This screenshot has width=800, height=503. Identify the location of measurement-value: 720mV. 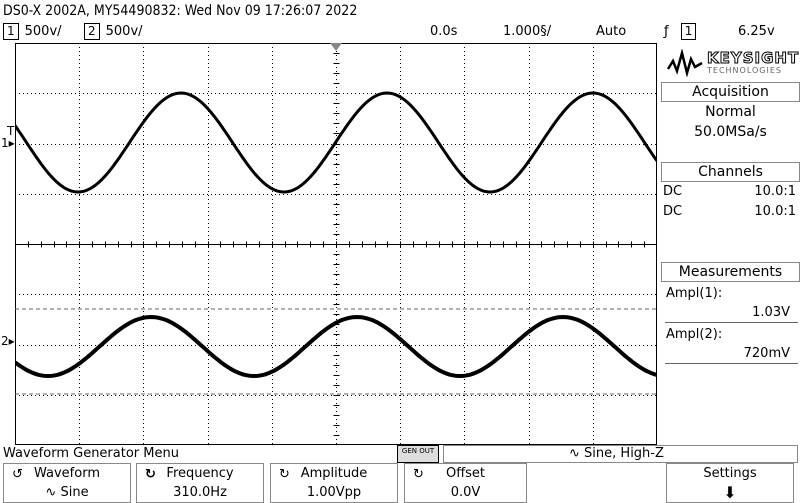
(731, 354).